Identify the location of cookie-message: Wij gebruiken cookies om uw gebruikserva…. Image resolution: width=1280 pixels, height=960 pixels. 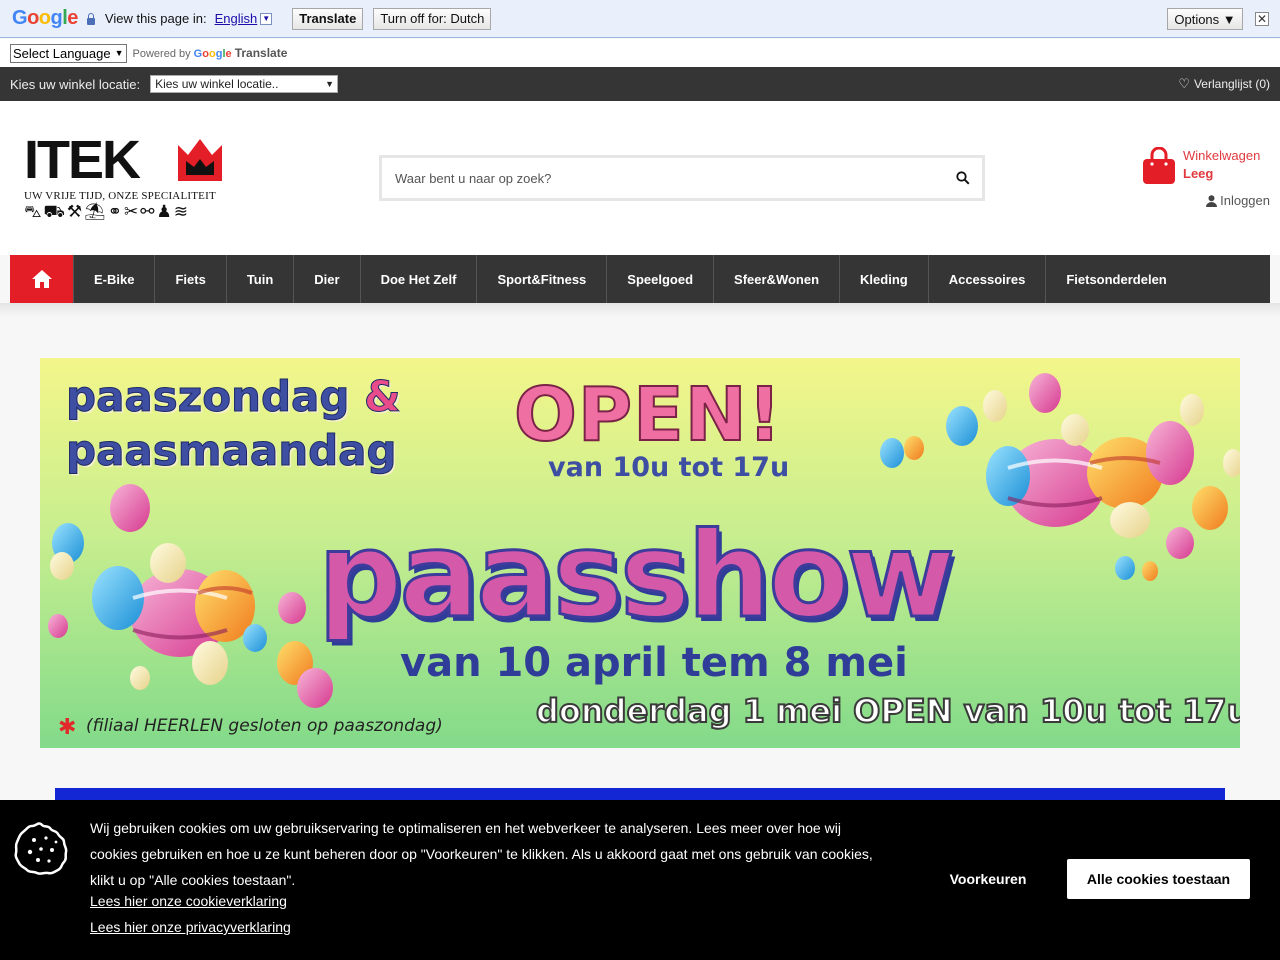
(481, 854).